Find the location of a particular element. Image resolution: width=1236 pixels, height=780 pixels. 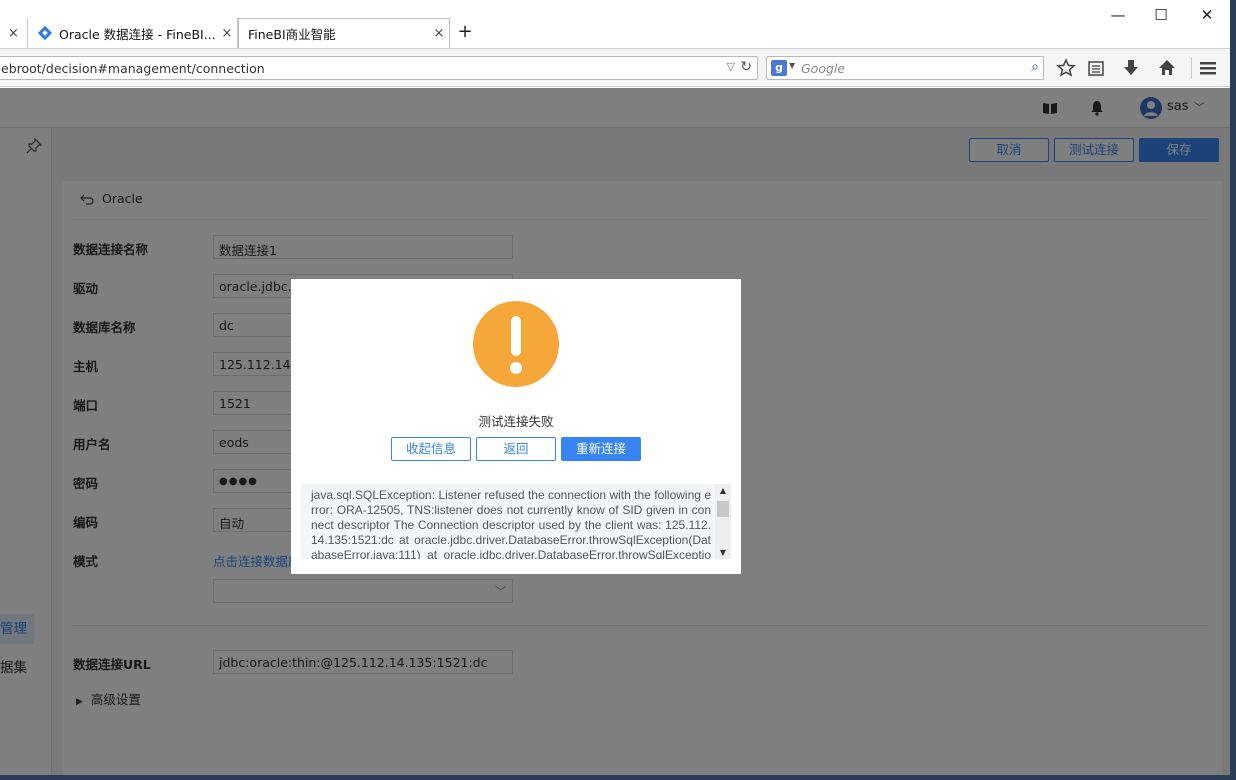

dialog-message: 测试连接失败 is located at coordinates (516, 421).